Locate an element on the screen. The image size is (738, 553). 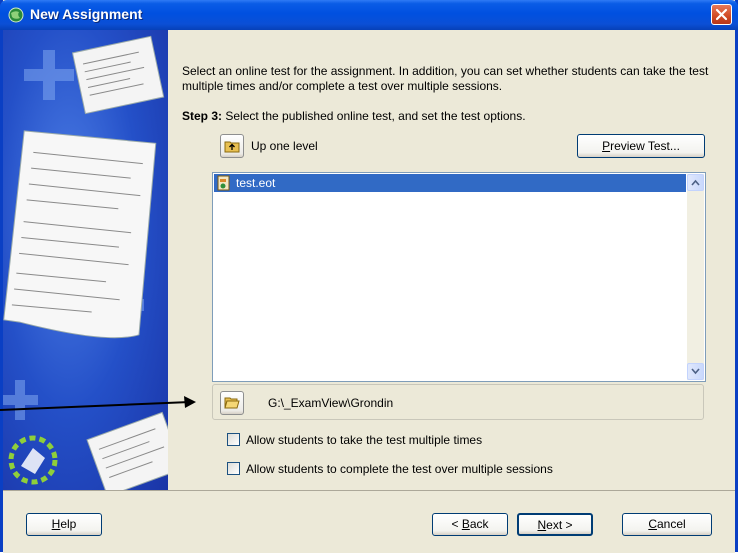
window-title: New Assignment is located at coordinates (86, 14).